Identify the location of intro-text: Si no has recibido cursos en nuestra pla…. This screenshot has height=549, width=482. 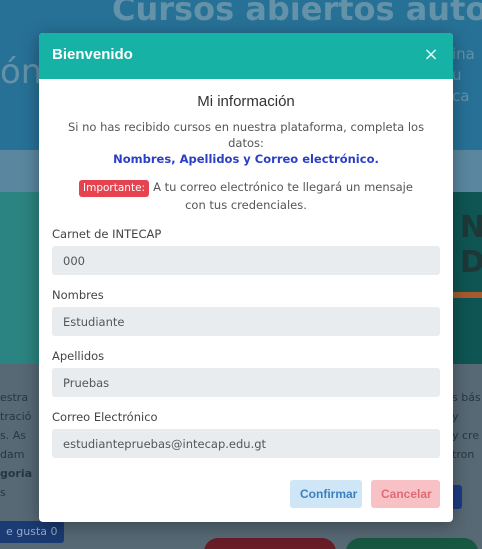
(246, 135).